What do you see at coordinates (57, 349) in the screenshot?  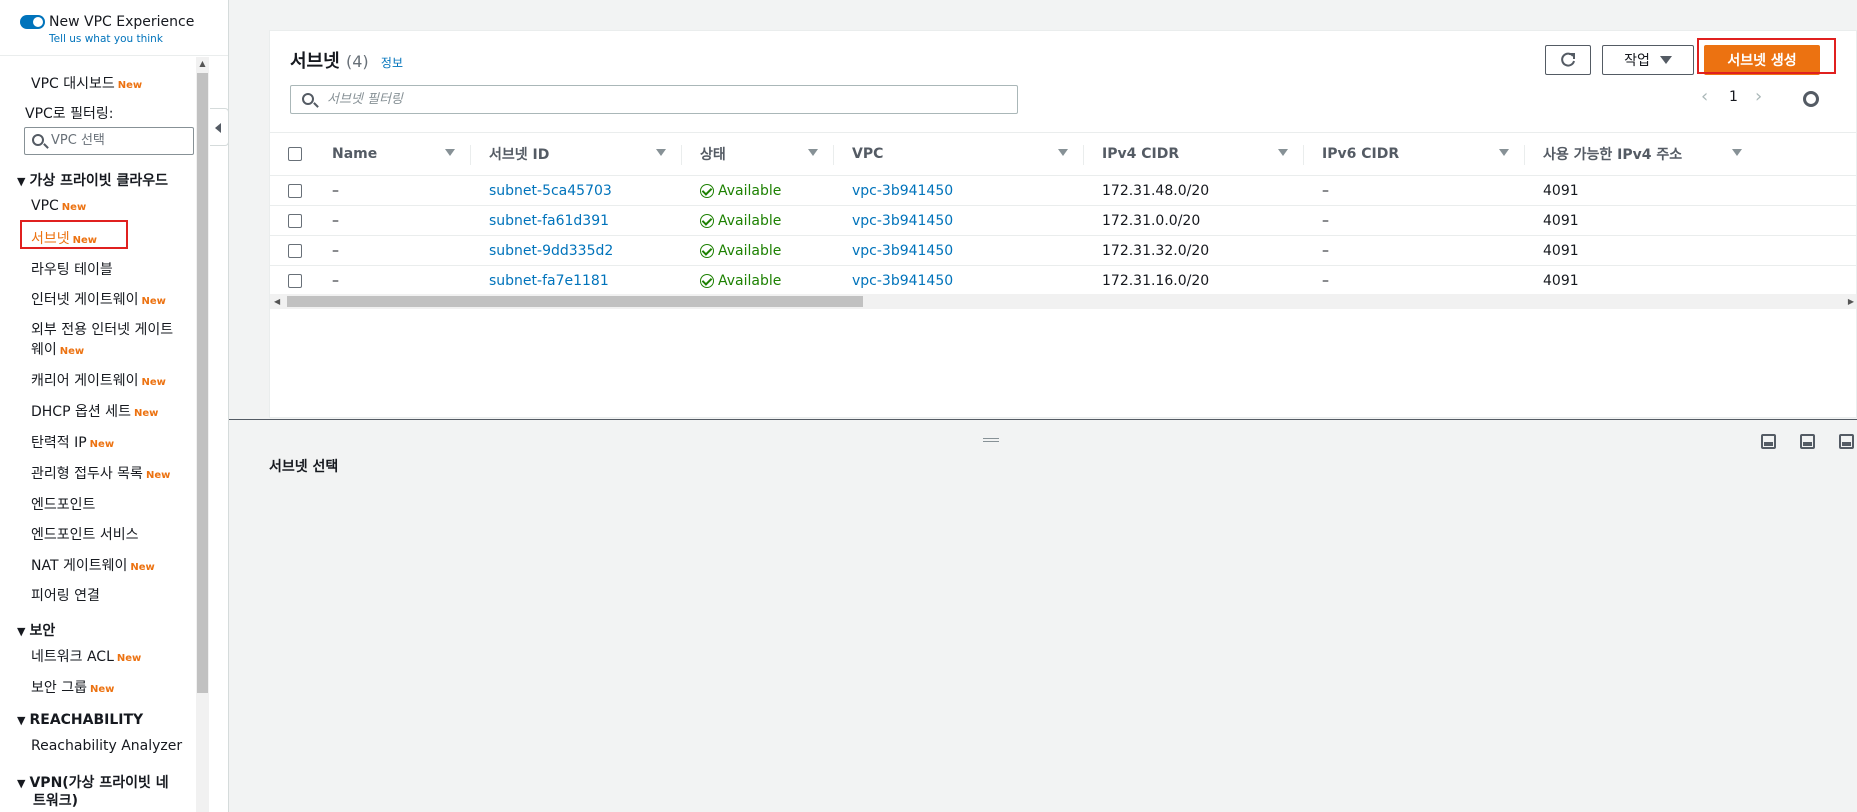 I see `sidebar-item-egress-only-gateways-cont: 웨이 New` at bounding box center [57, 349].